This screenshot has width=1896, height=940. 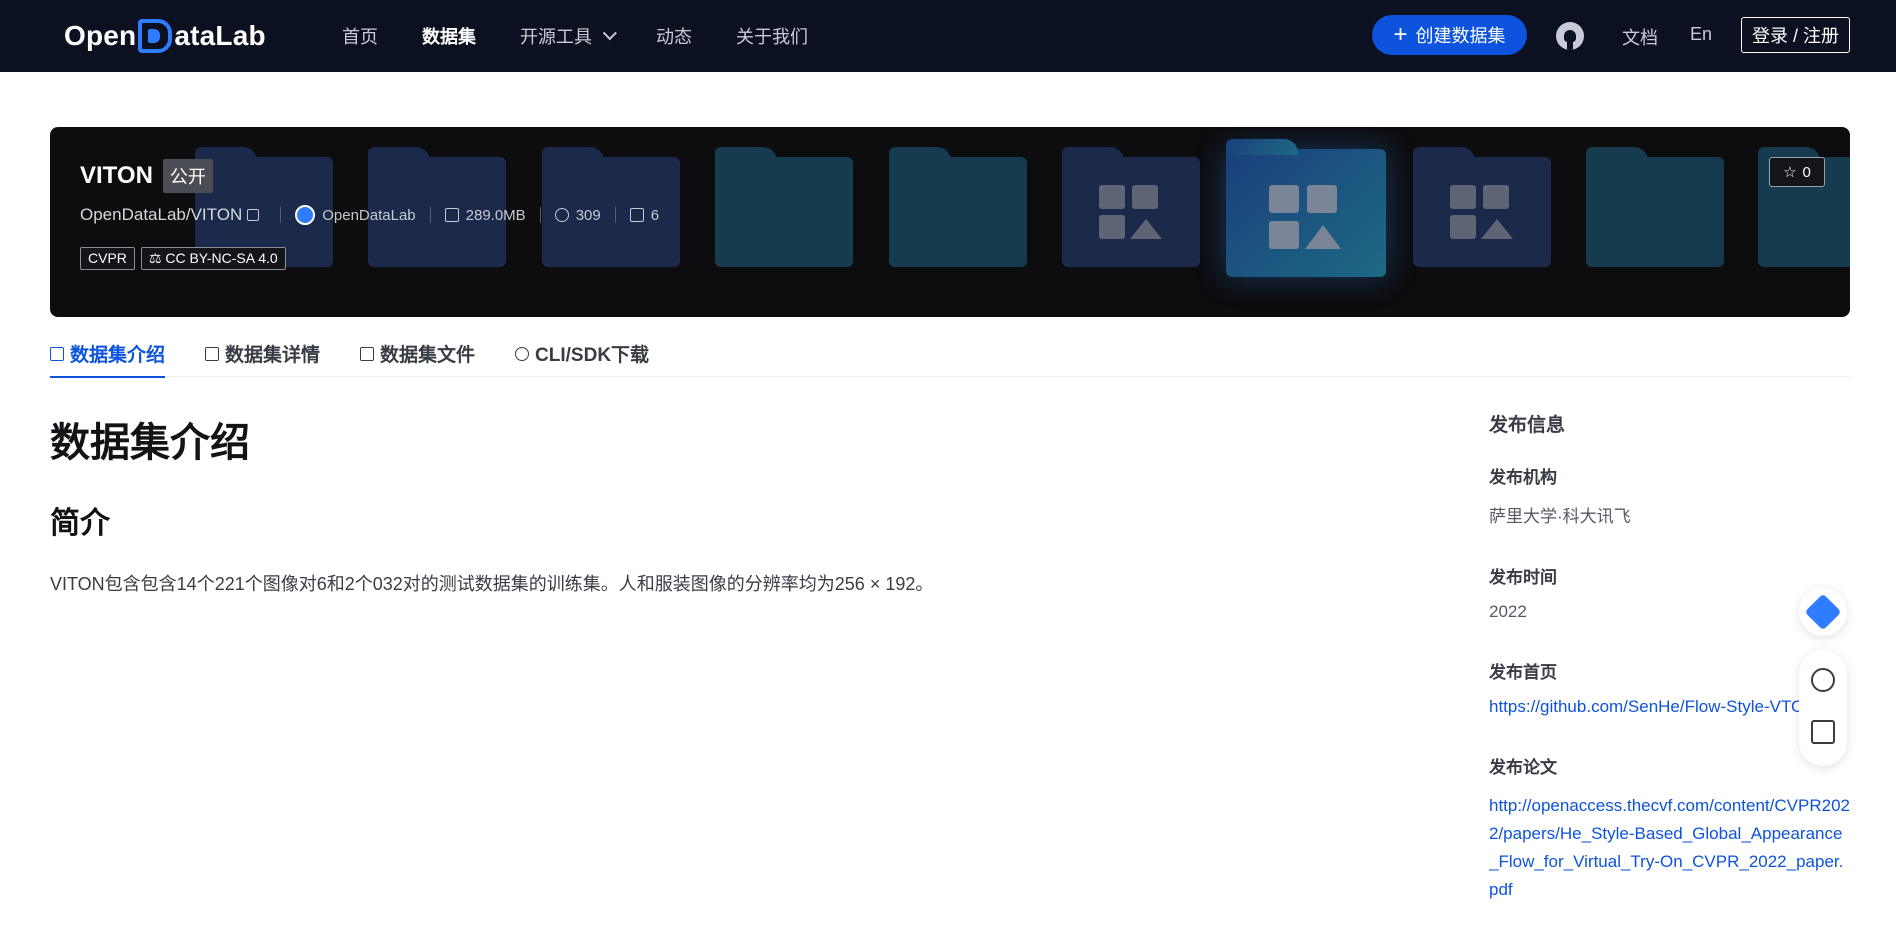 What do you see at coordinates (561, 215) in the screenshot?
I see `eye-icon` at bounding box center [561, 215].